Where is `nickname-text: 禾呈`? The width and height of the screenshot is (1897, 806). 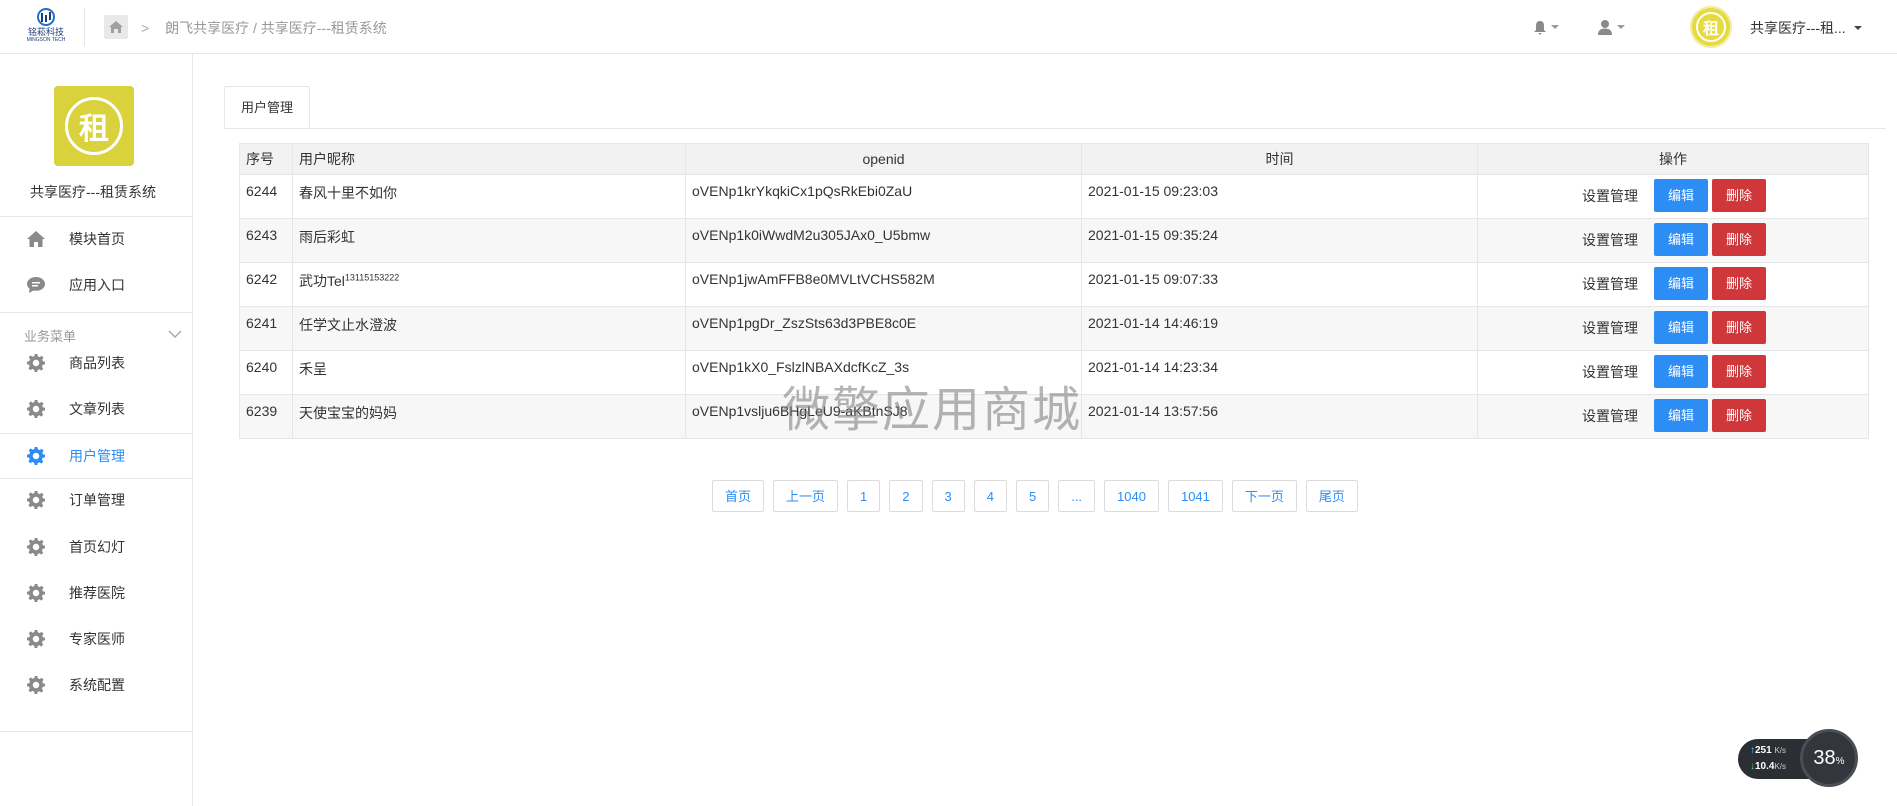
nickname-text: 禾呈 is located at coordinates (313, 369).